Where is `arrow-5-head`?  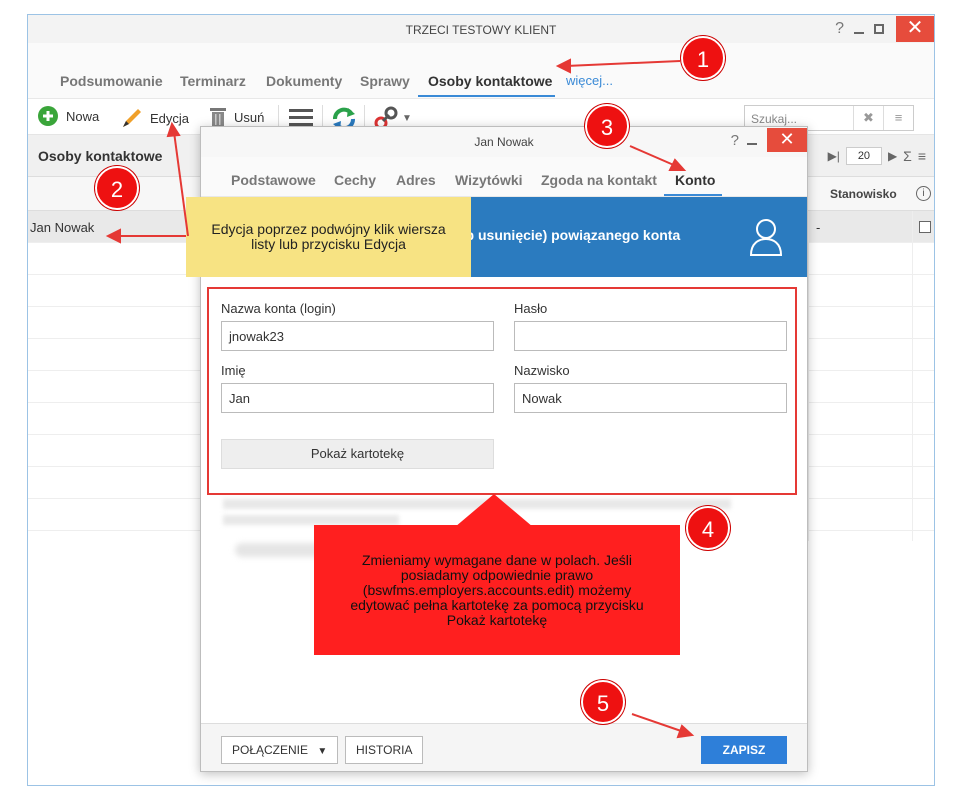 arrow-5-head is located at coordinates (685, 731).